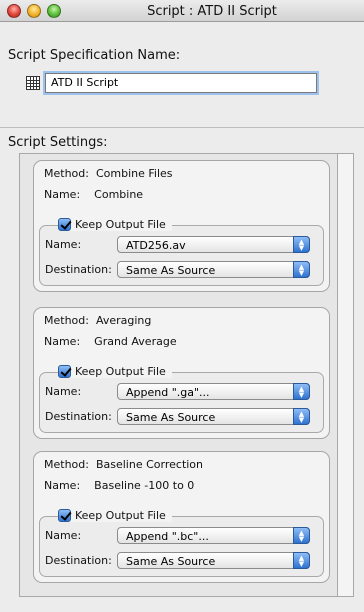  Describe the element at coordinates (119, 194) in the screenshot. I see `name-value: Combine` at that location.